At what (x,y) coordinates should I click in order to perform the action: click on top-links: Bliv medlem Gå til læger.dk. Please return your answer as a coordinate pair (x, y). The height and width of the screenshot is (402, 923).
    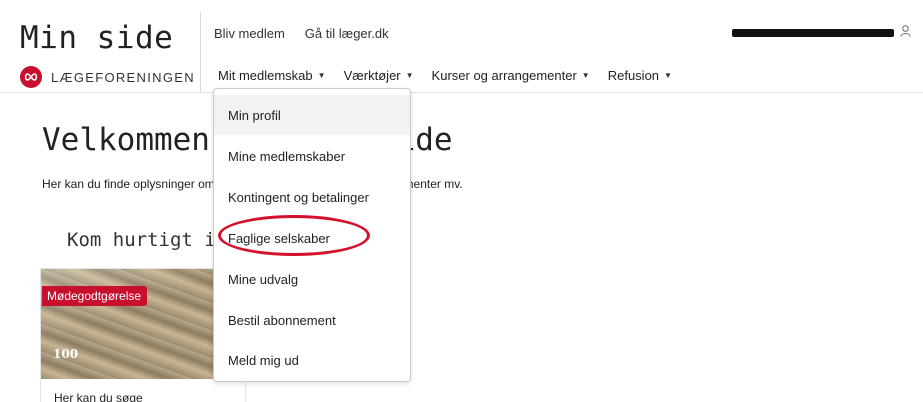
    Looking at the image, I should click on (311, 33).